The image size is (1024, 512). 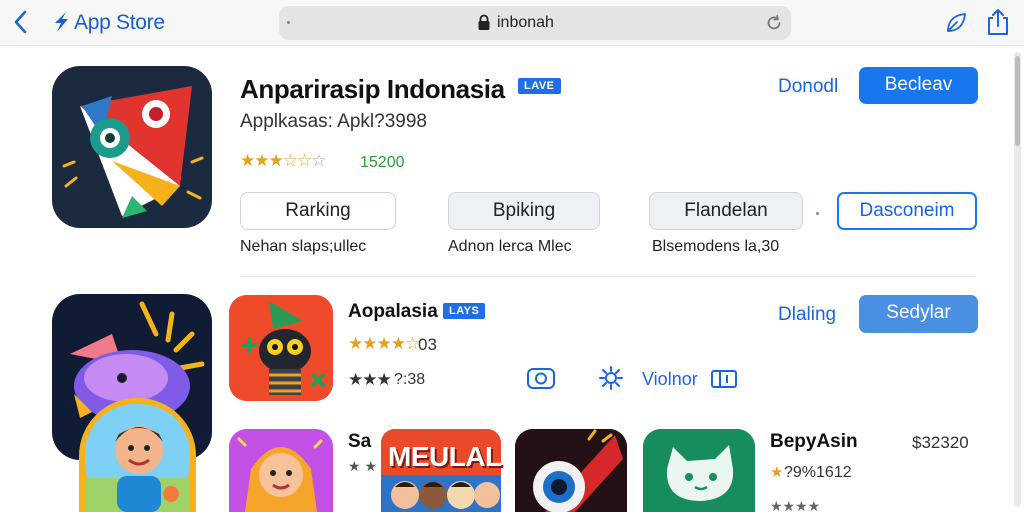 What do you see at coordinates (484, 22) in the screenshot?
I see `lock-icon` at bounding box center [484, 22].